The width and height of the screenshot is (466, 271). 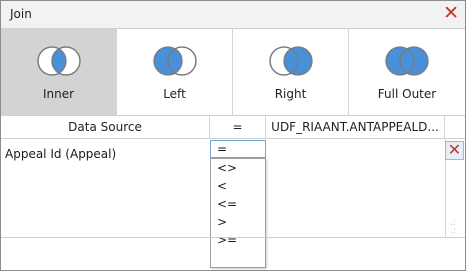 I want to click on grid-bottom-divider, so click(x=233, y=237).